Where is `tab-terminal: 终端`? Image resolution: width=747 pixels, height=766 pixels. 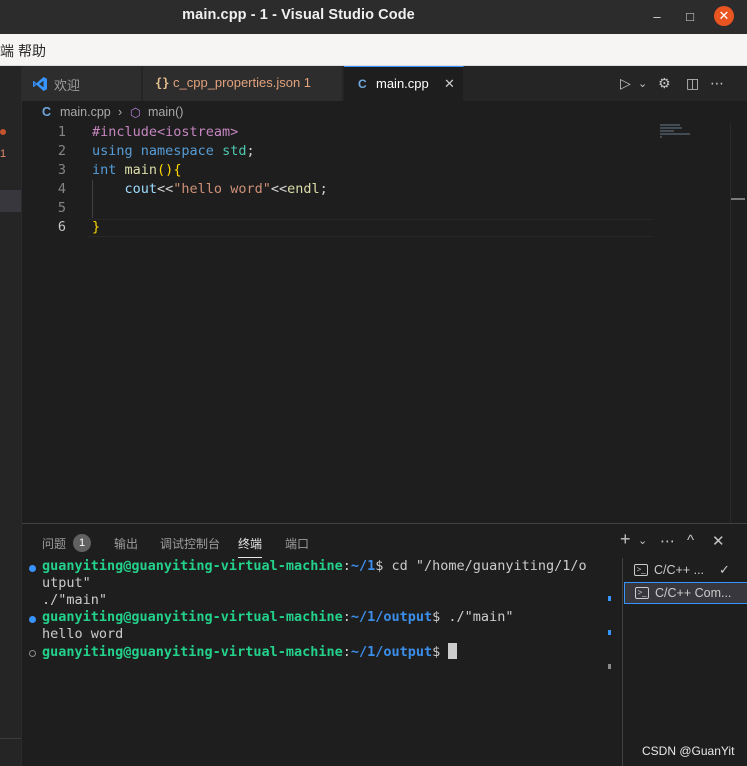
tab-terminal: 终端 is located at coordinates (250, 546).